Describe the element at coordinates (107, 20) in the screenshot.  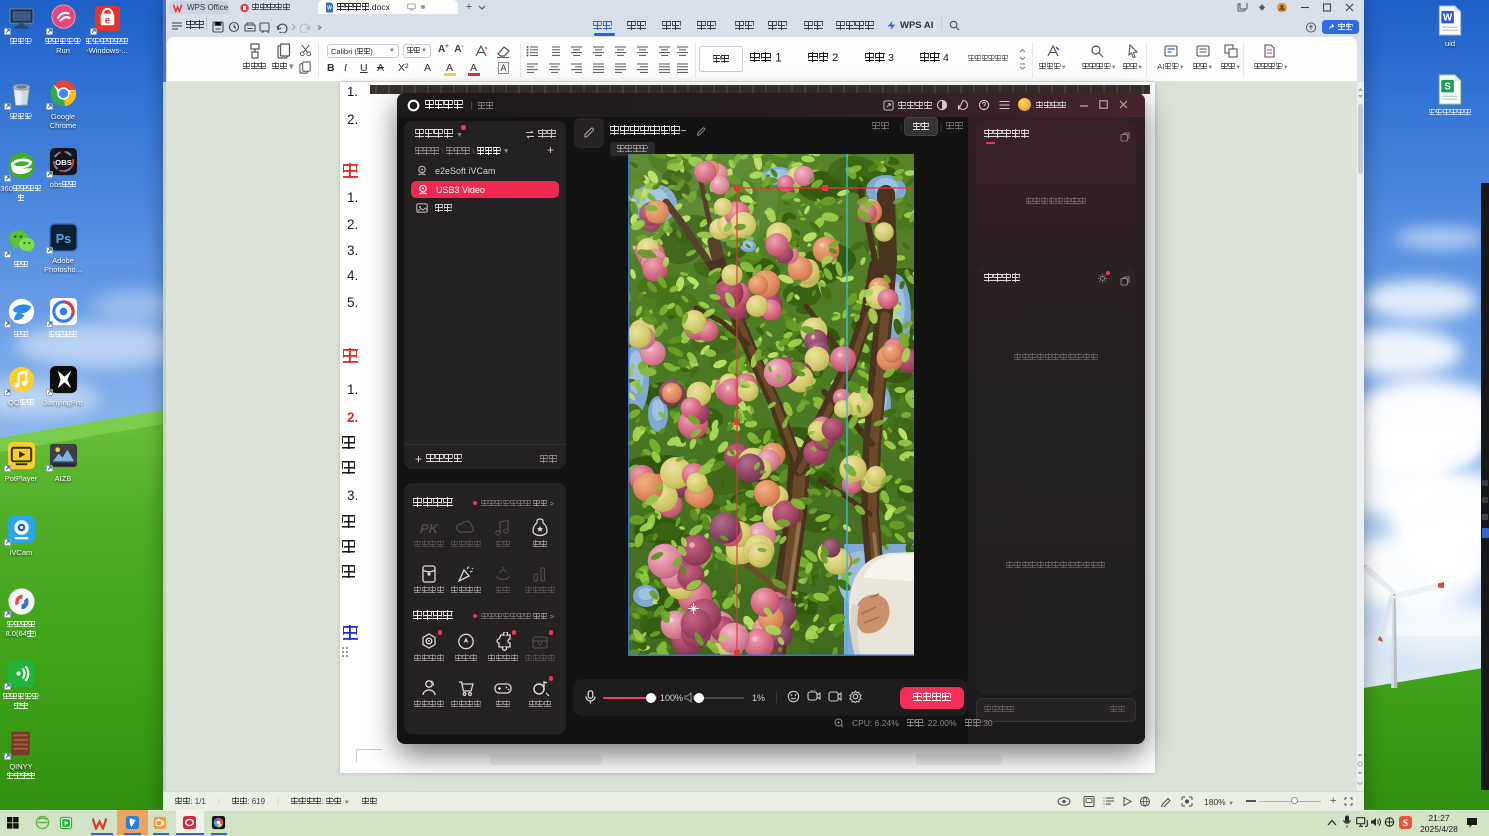
I see `svg-text: e` at that location.